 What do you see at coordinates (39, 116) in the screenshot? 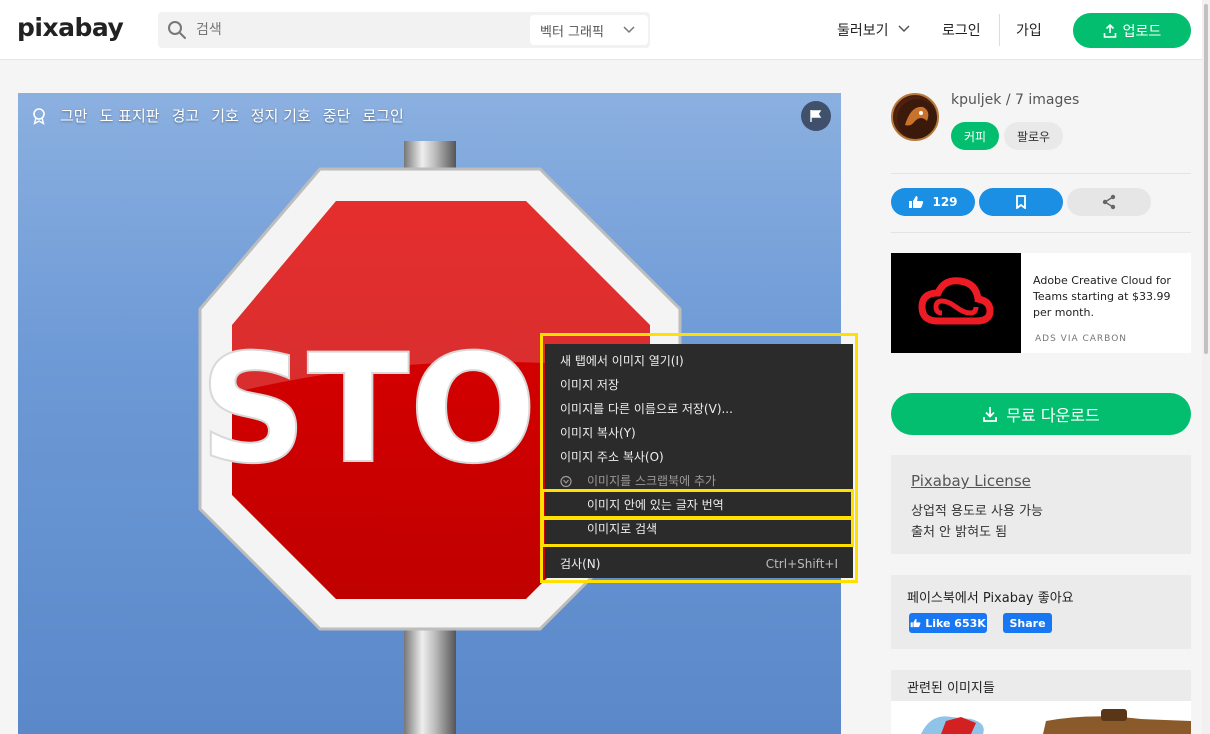
I see `award-icon` at bounding box center [39, 116].